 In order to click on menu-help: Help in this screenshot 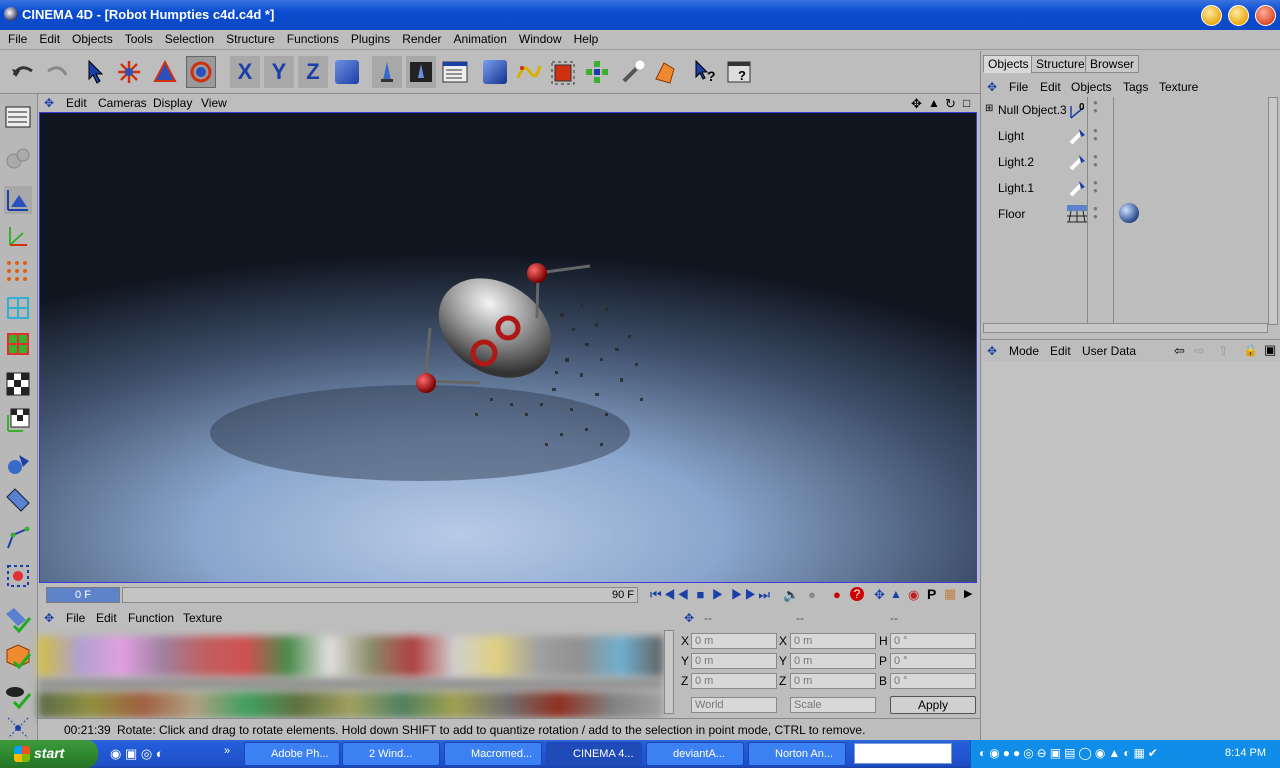, I will do `click(586, 39)`.